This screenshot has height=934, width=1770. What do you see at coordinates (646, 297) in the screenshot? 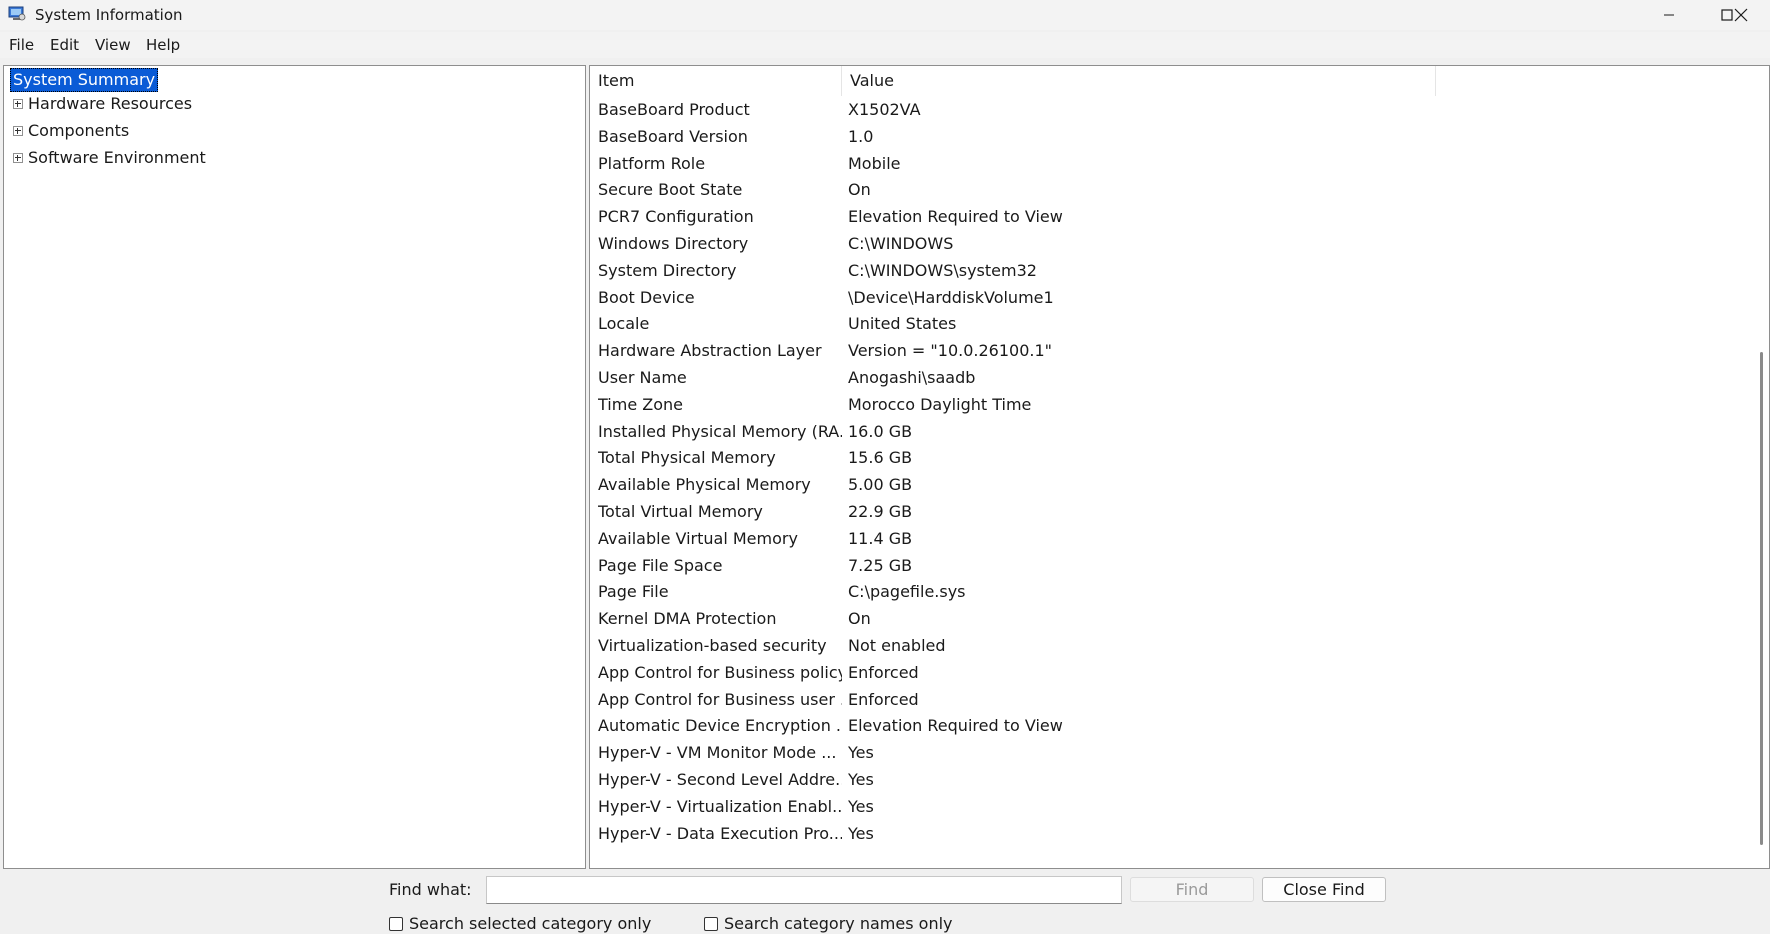
I see `row-item-cell: Boot Device` at bounding box center [646, 297].